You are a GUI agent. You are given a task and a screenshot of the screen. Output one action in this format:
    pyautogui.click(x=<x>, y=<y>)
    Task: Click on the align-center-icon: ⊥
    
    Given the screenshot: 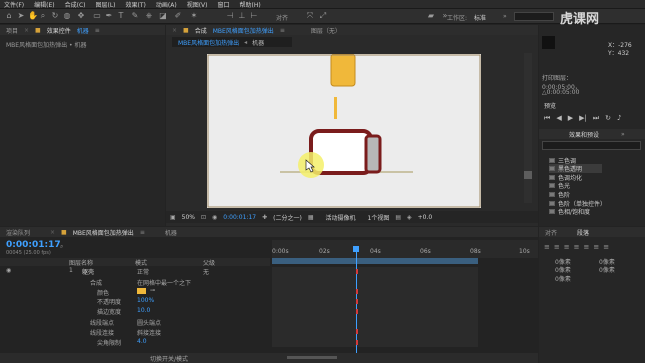 What is the action you would take?
    pyautogui.click(x=242, y=16)
    